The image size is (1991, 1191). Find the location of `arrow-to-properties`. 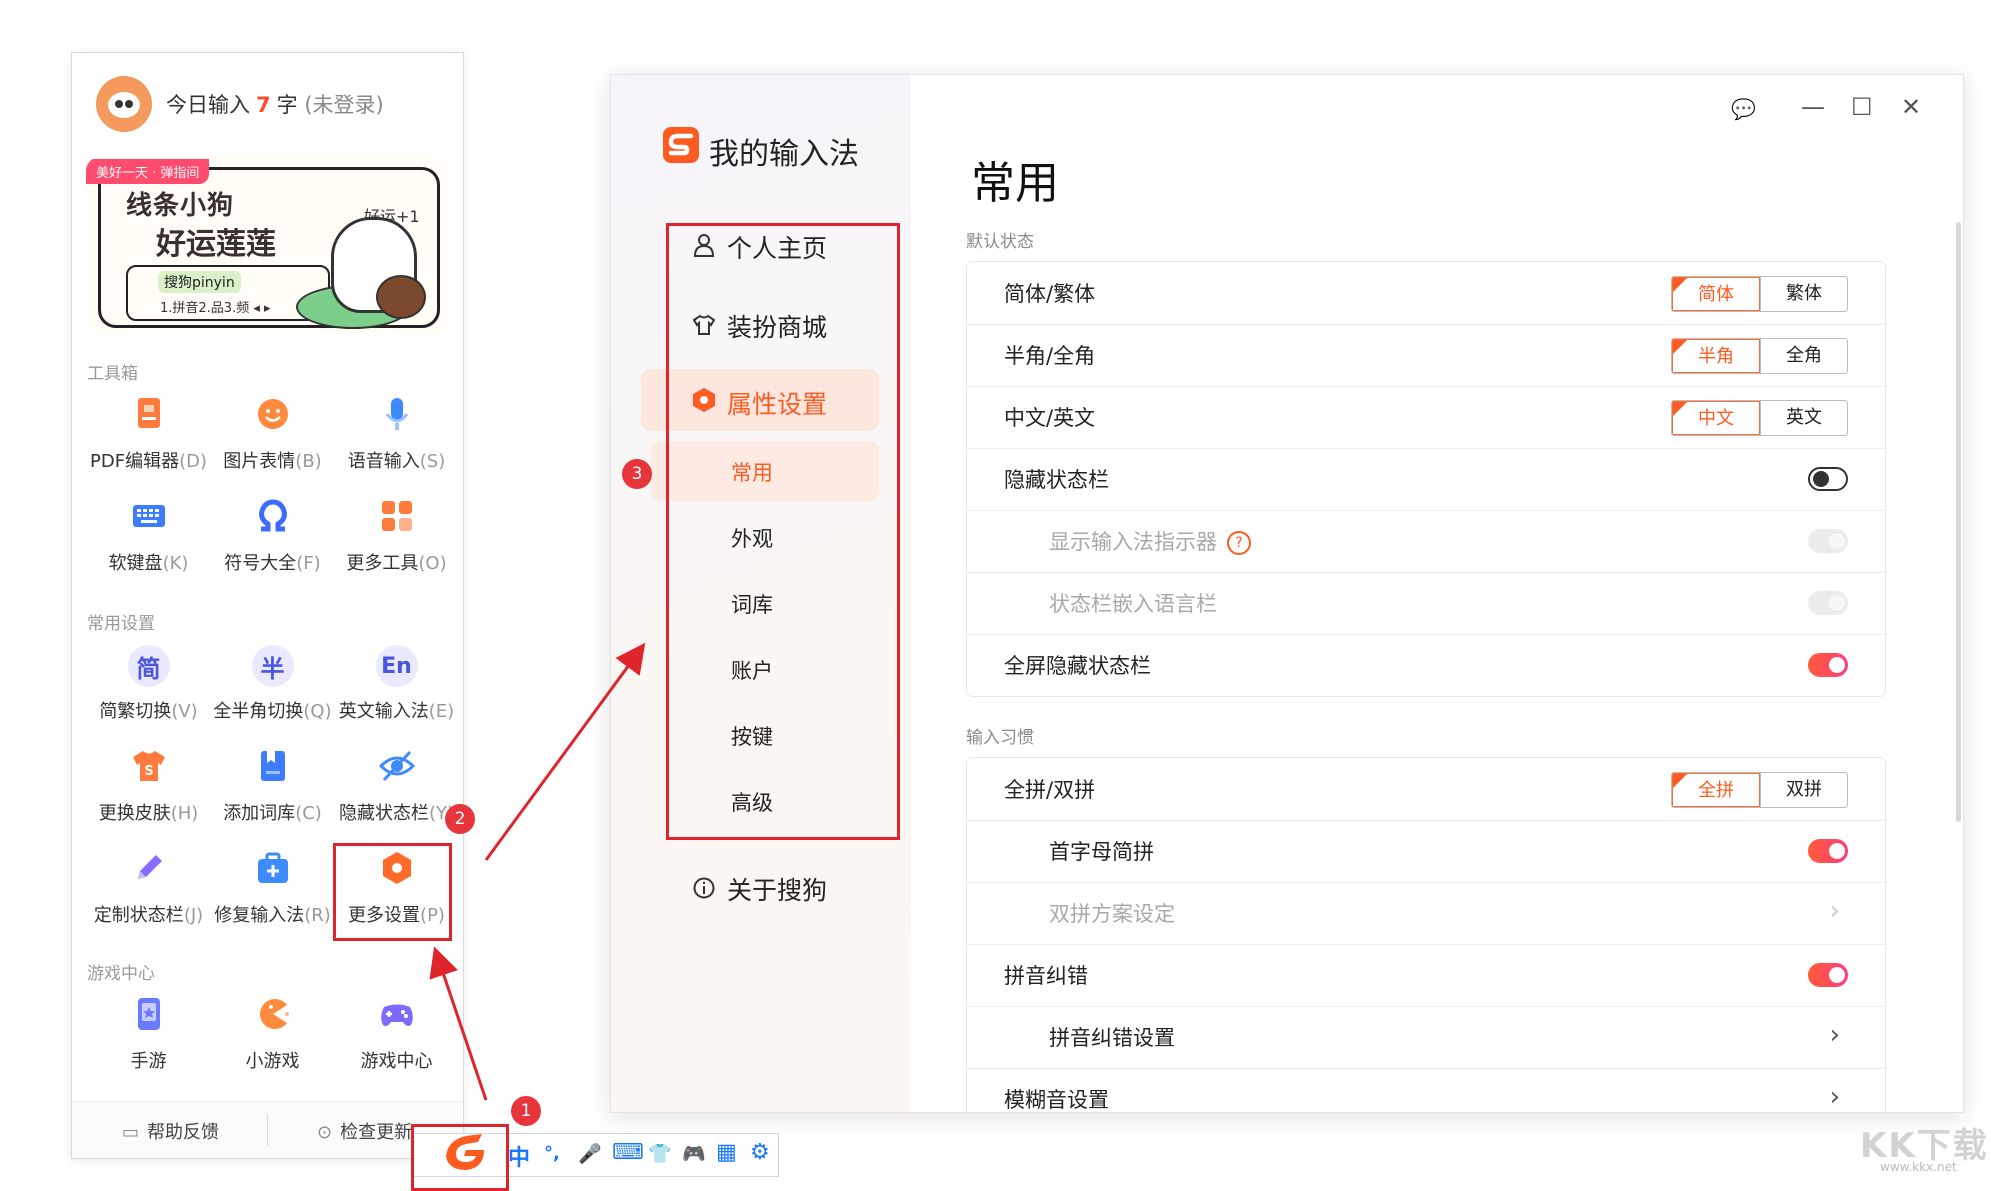

arrow-to-properties is located at coordinates (565, 751).